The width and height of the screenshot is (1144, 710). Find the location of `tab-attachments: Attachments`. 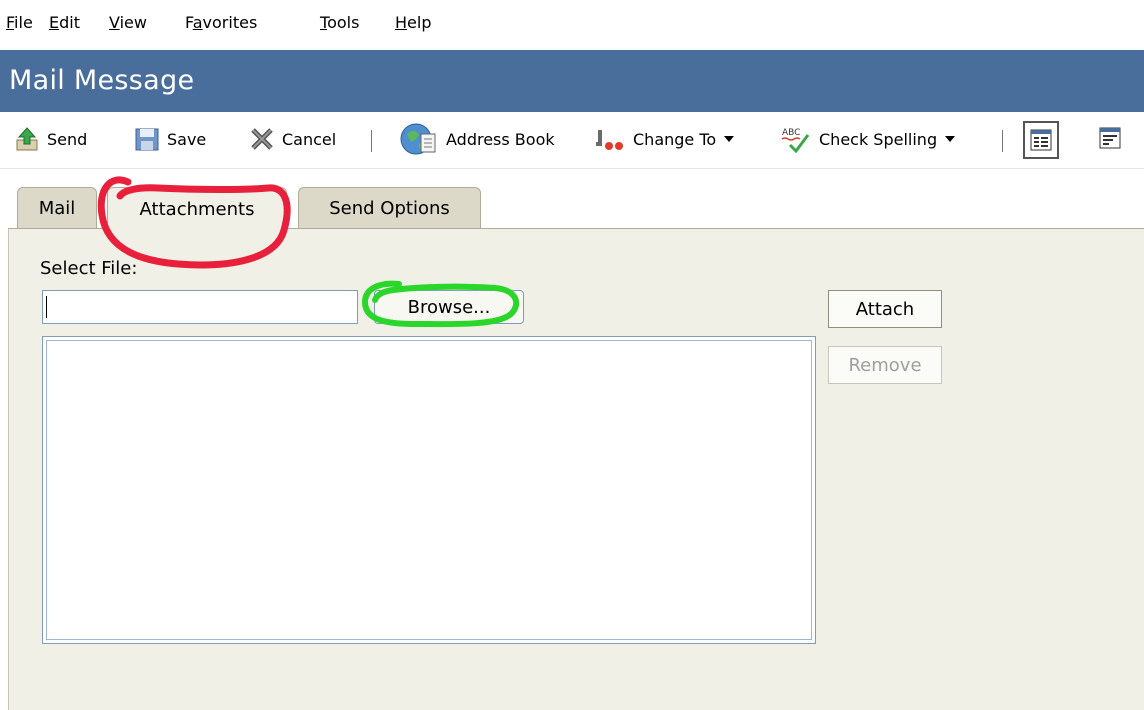

tab-attachments: Attachments is located at coordinates (197, 208).